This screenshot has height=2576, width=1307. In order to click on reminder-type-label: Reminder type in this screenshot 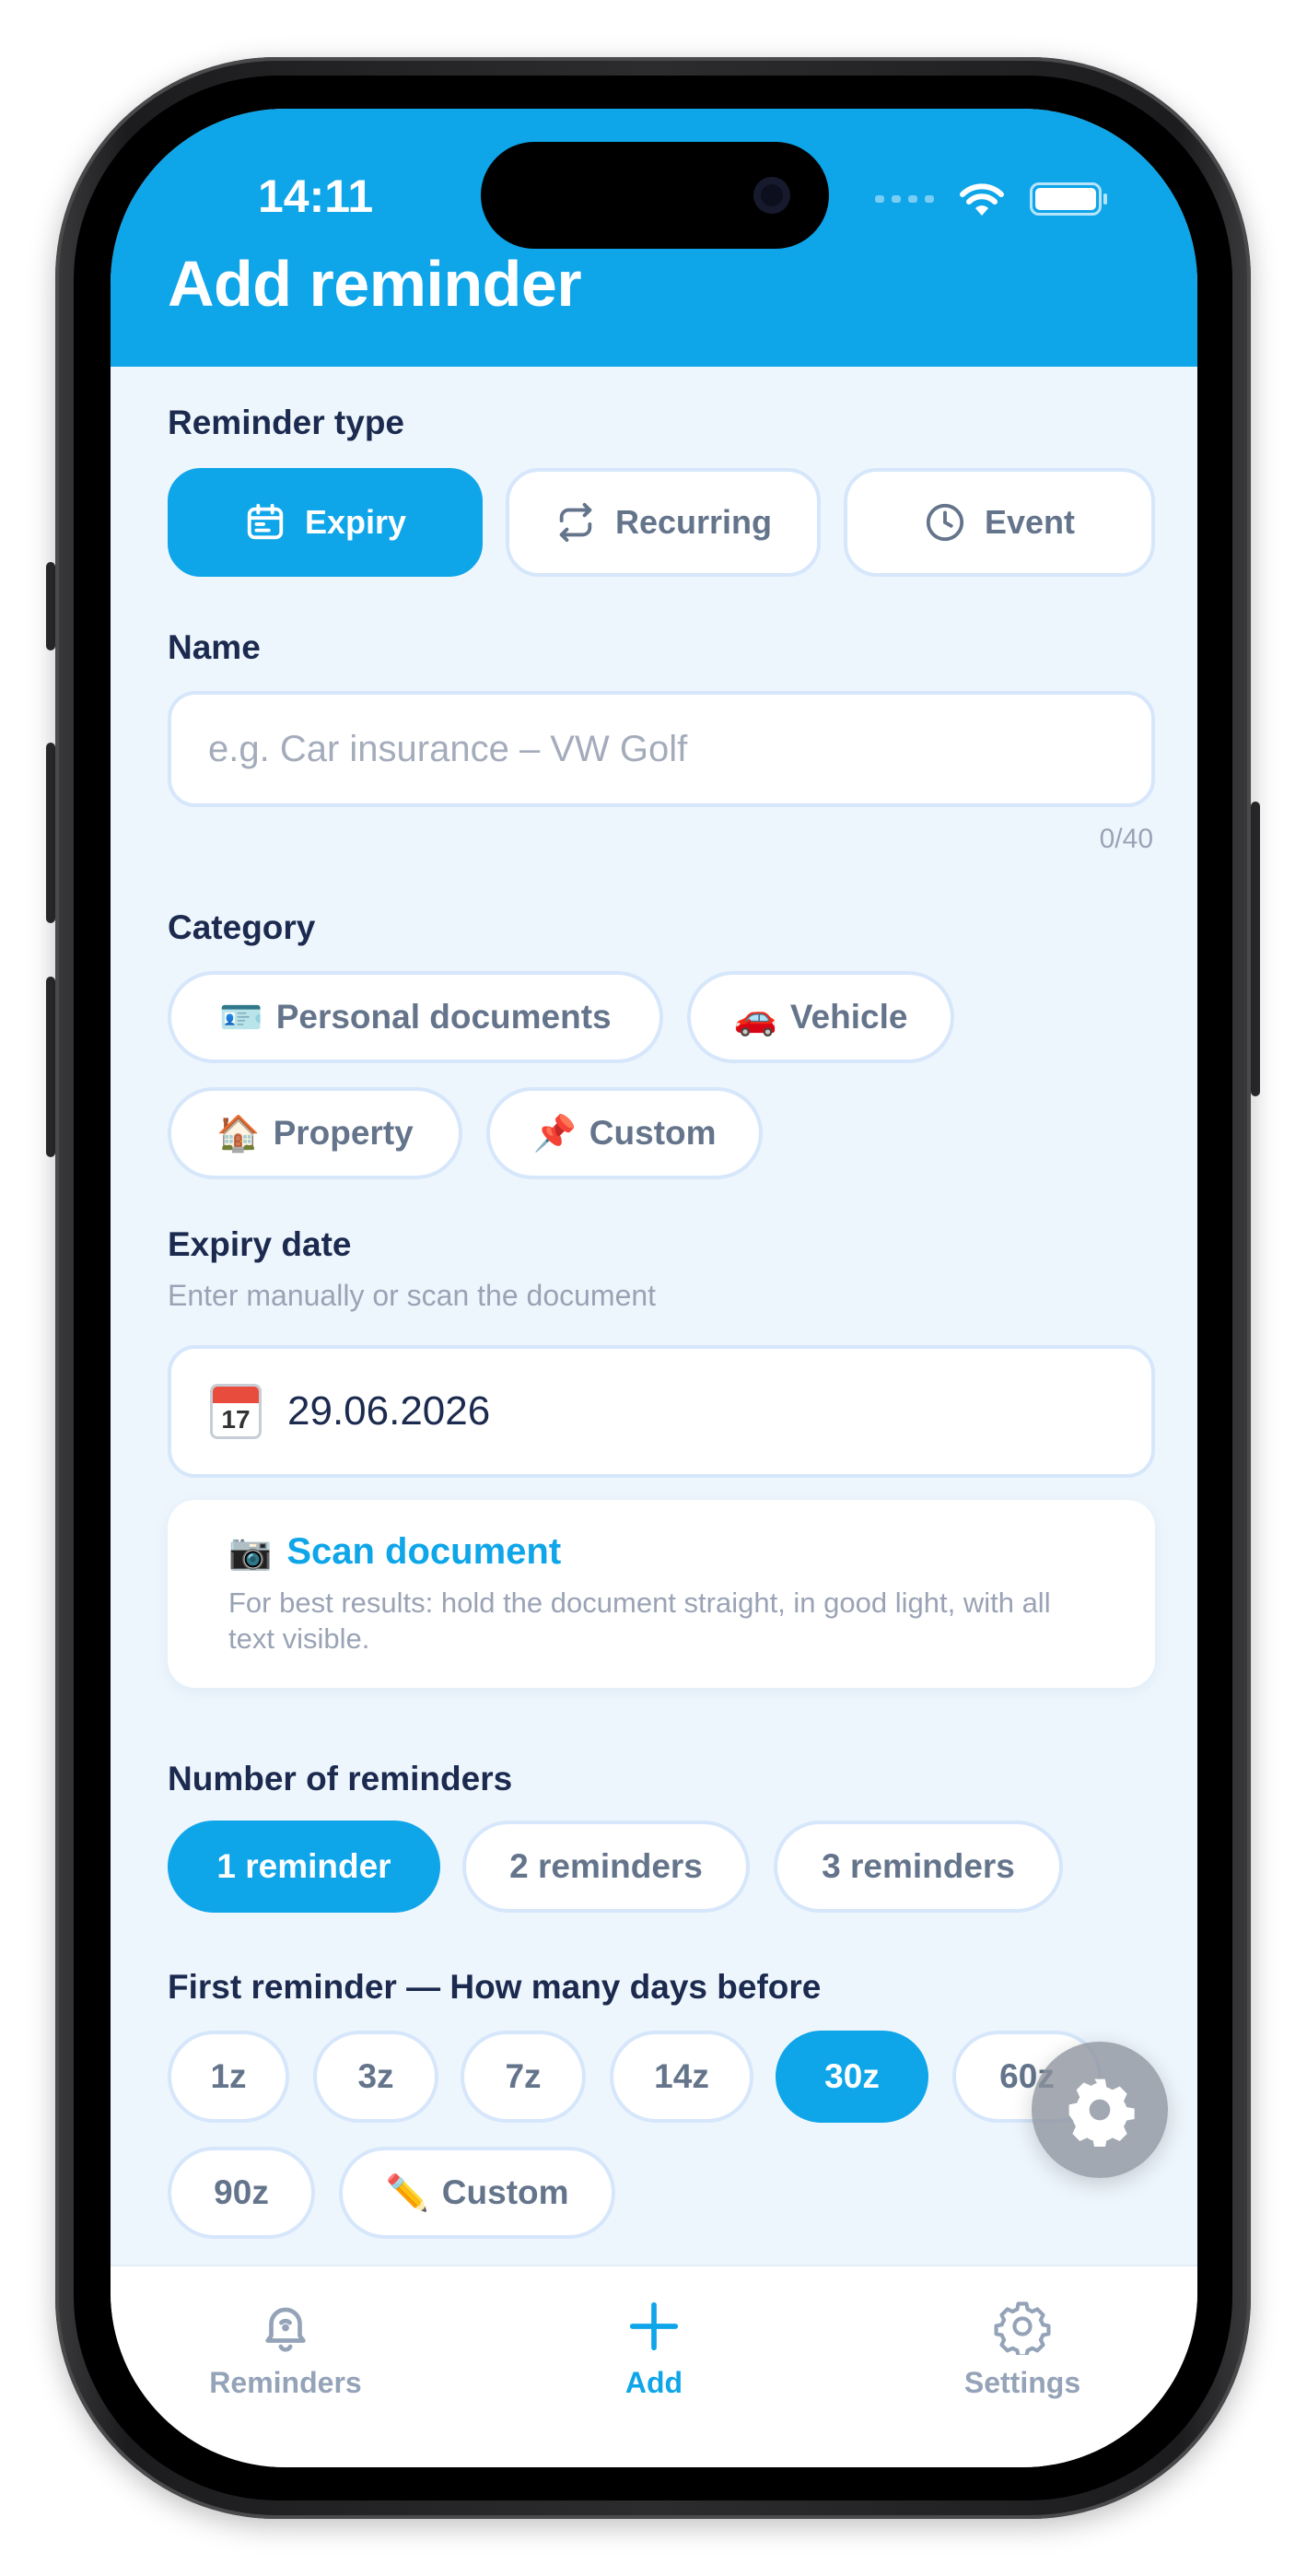, I will do `click(286, 422)`.